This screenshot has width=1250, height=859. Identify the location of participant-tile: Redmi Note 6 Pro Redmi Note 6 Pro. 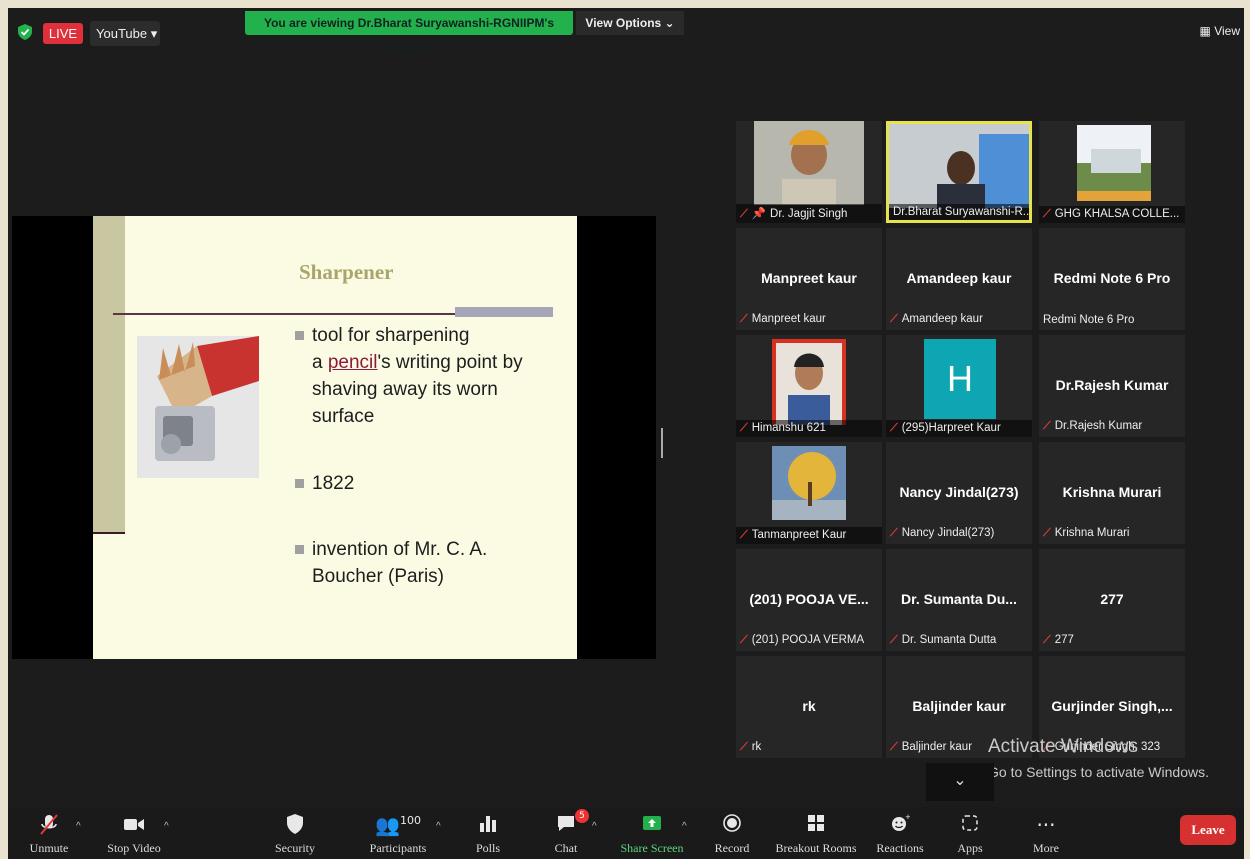
(1112, 279).